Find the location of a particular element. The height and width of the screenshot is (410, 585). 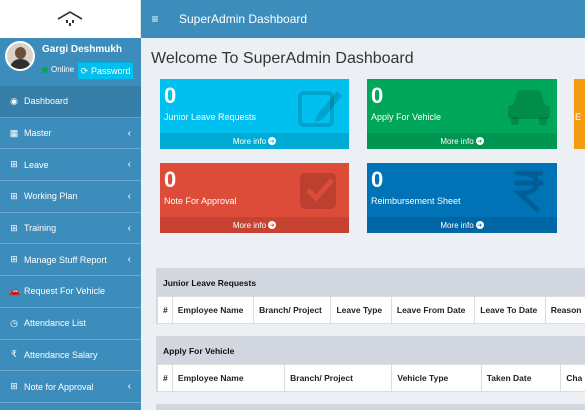

column-header: Leave Type is located at coordinates (361, 310).